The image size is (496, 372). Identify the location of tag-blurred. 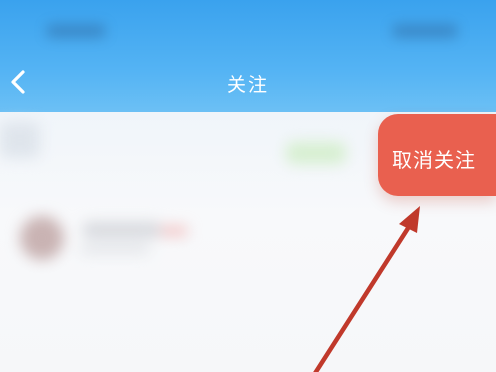
(174, 231).